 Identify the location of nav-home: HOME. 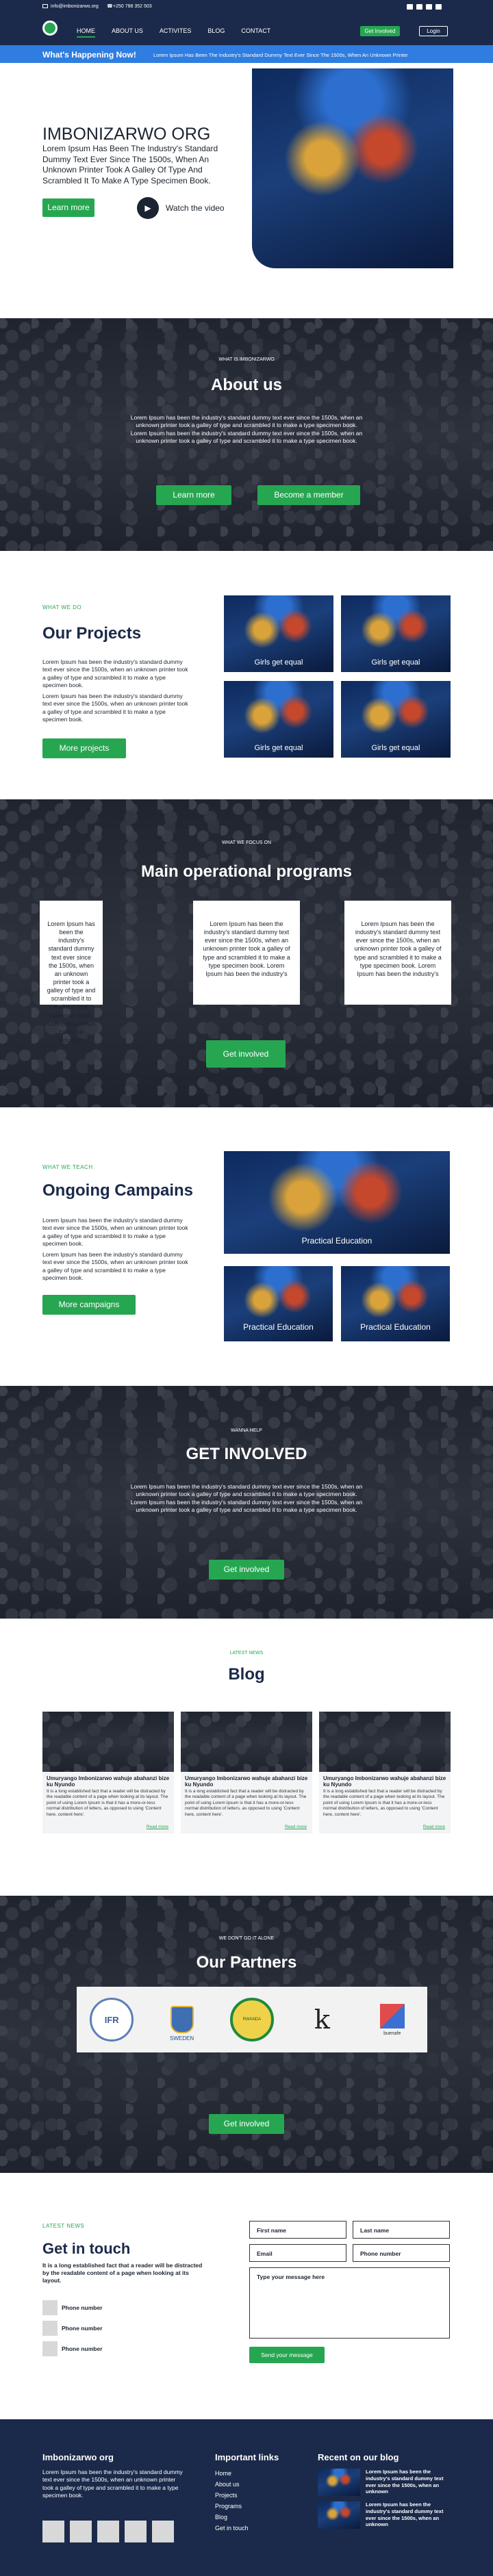
(86, 32).